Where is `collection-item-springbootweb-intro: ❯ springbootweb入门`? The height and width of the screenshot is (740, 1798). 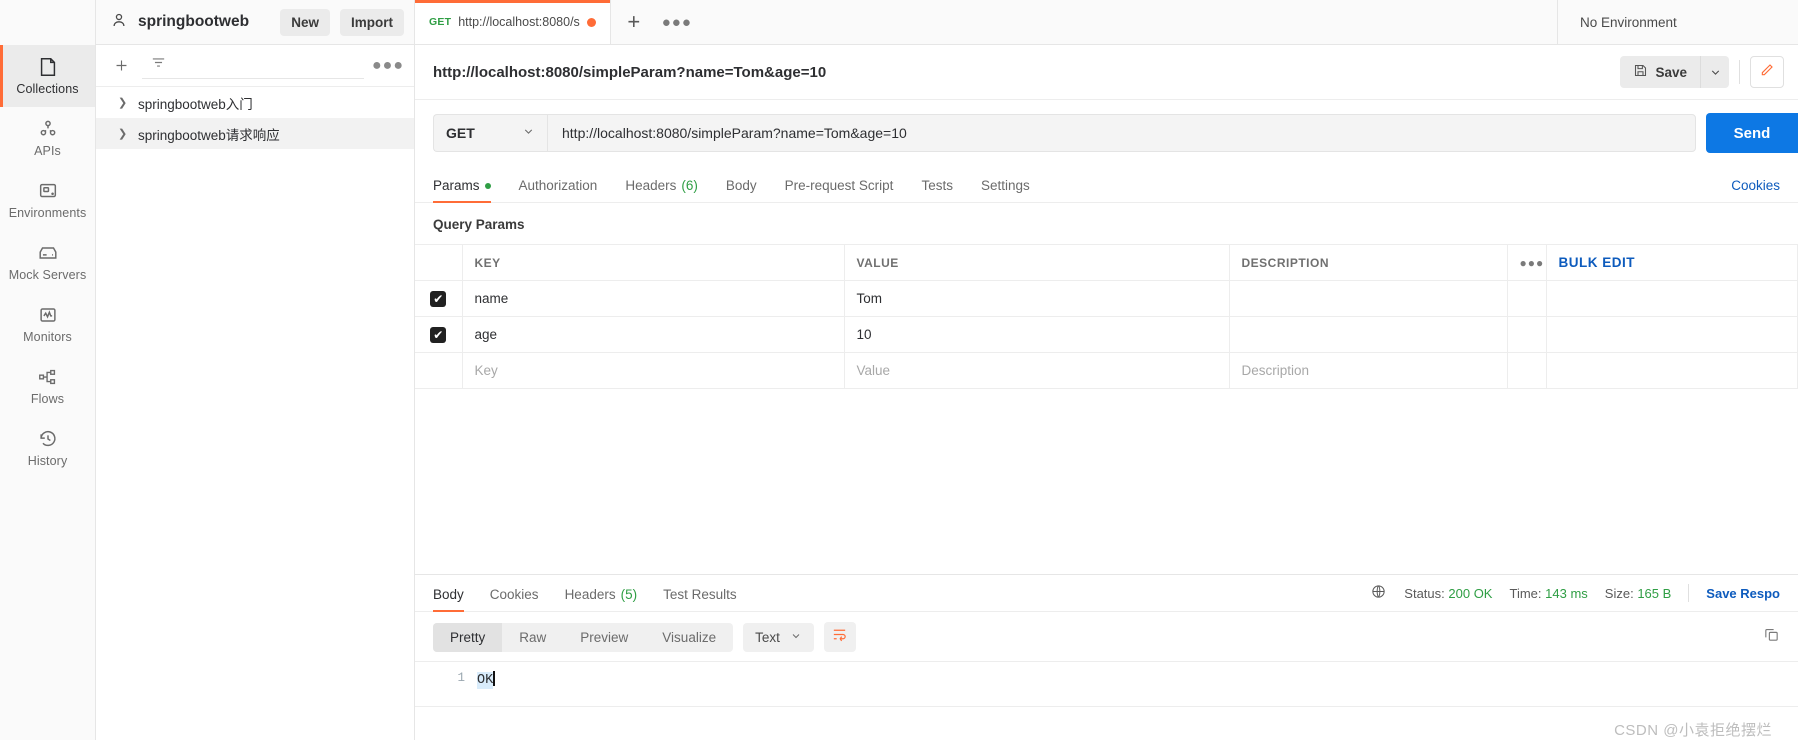
collection-item-springbootweb-intro: ❯ springbootweb入门 is located at coordinates (255, 102).